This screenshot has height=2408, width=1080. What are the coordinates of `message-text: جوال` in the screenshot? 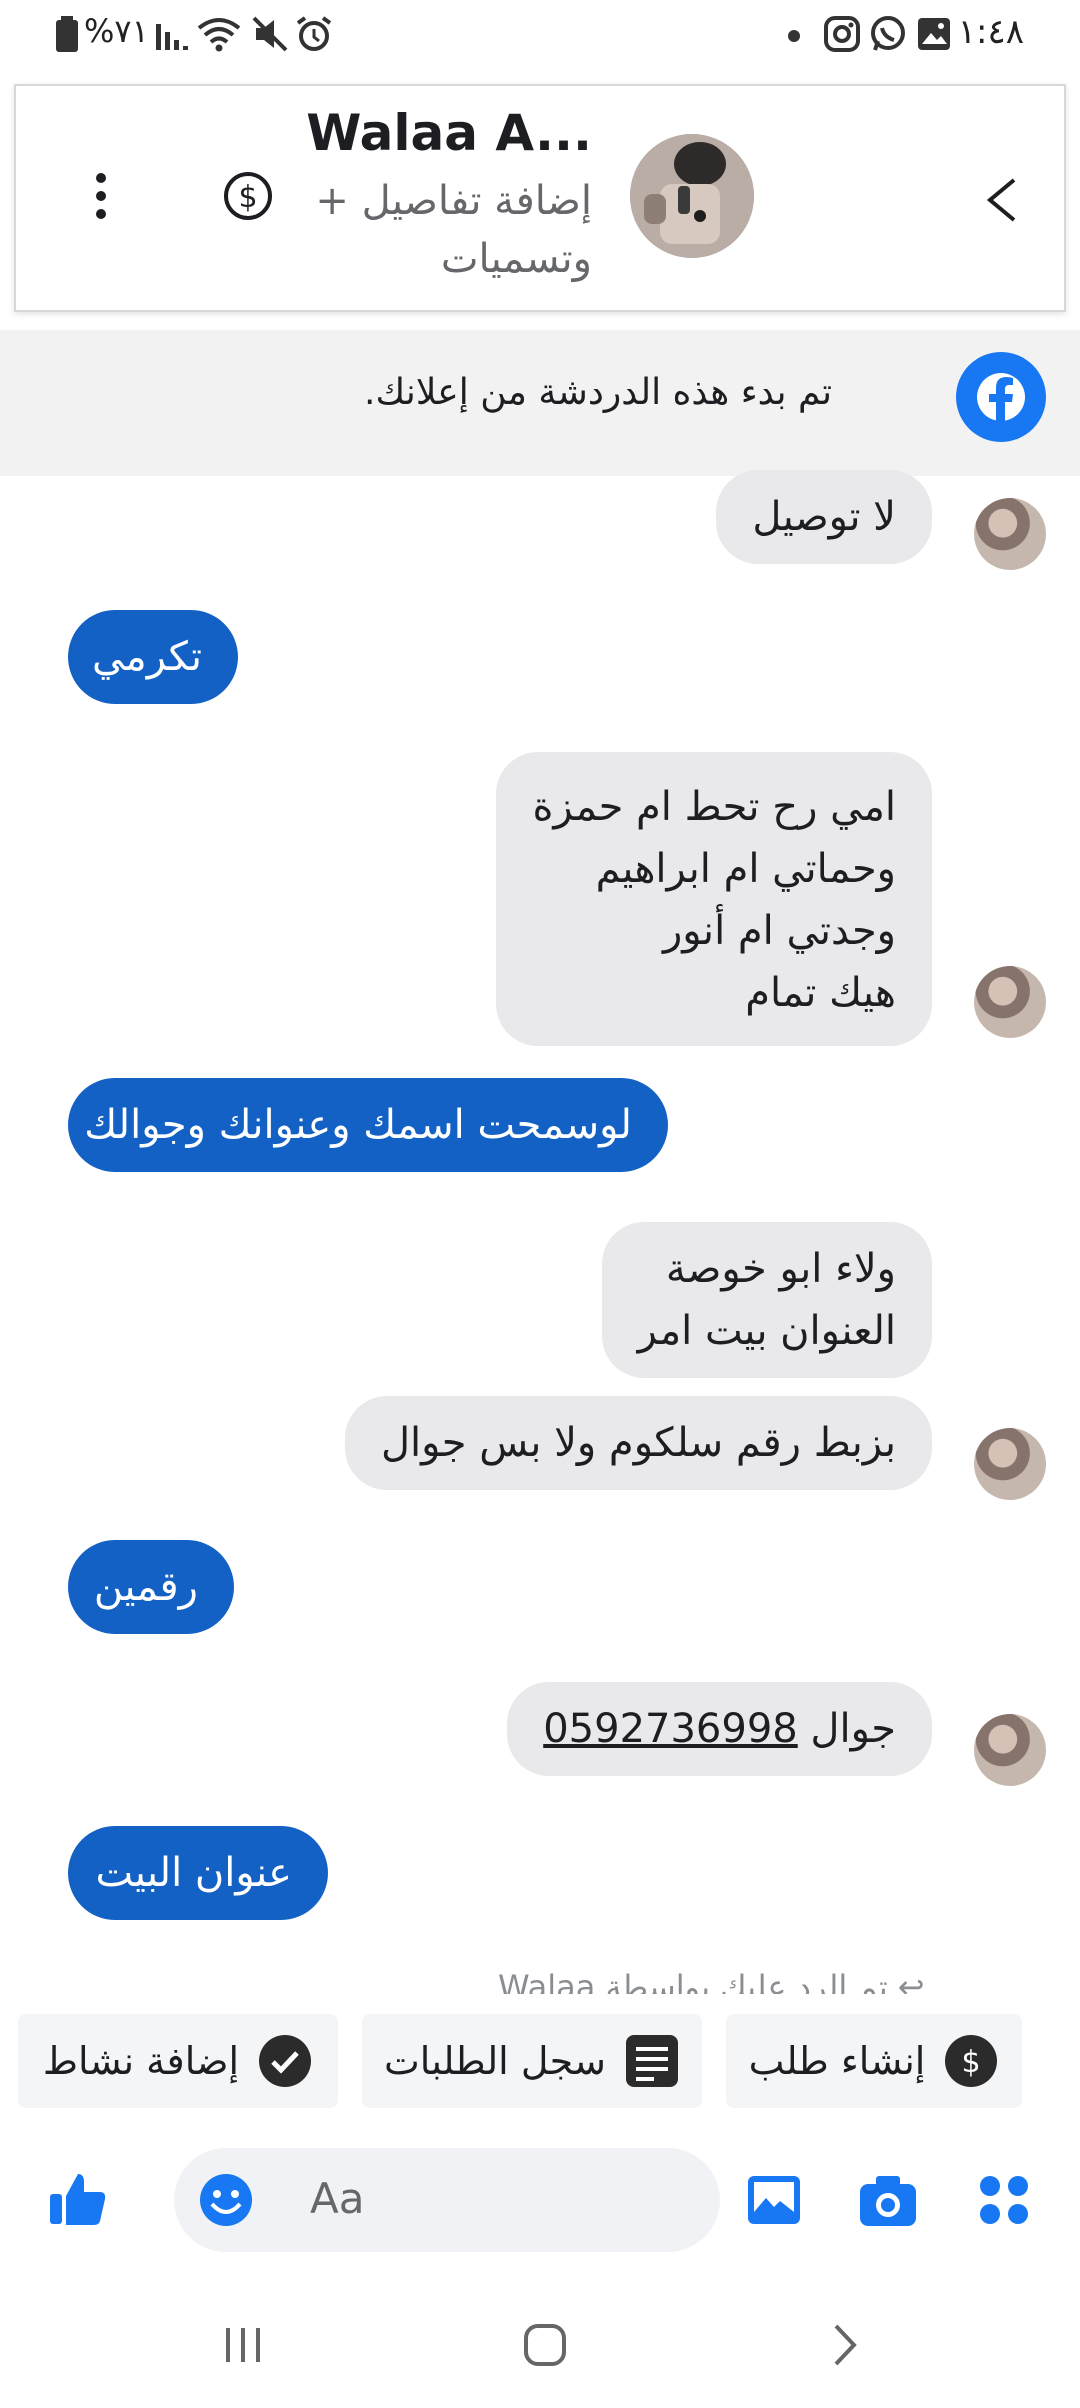 It's located at (846, 1729).